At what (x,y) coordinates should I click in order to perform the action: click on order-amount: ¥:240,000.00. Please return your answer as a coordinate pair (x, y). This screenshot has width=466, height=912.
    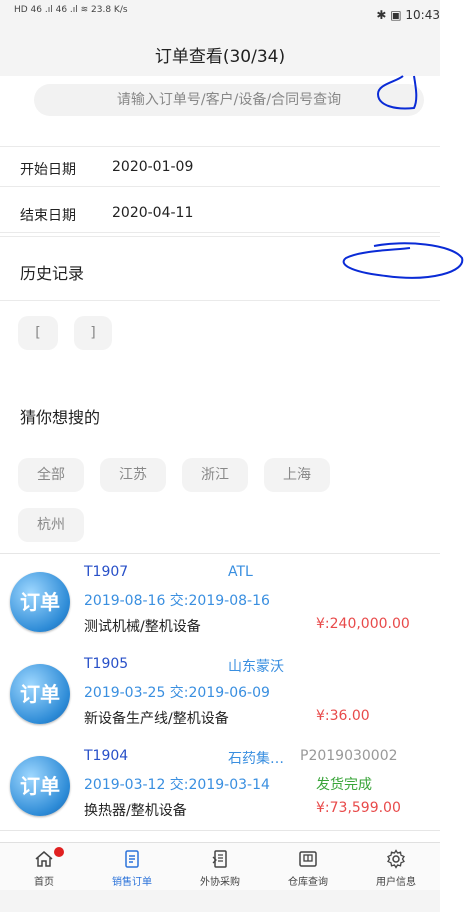
    Looking at the image, I should click on (363, 624).